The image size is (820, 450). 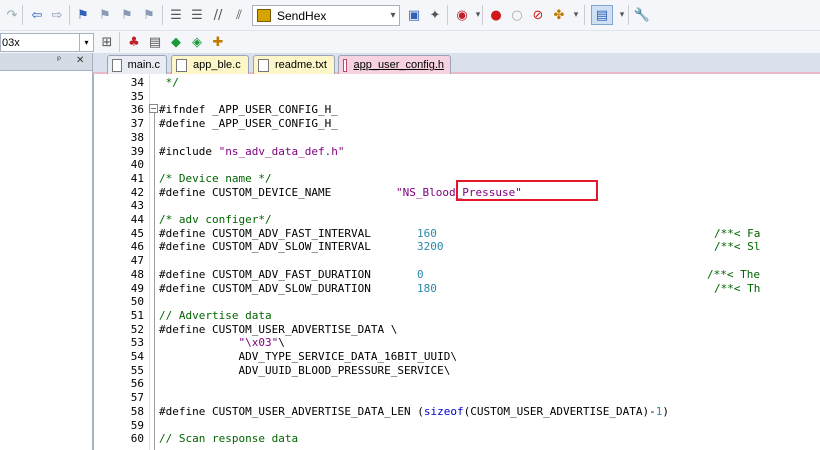 I want to click on code-line: 43, so click(x=457, y=206).